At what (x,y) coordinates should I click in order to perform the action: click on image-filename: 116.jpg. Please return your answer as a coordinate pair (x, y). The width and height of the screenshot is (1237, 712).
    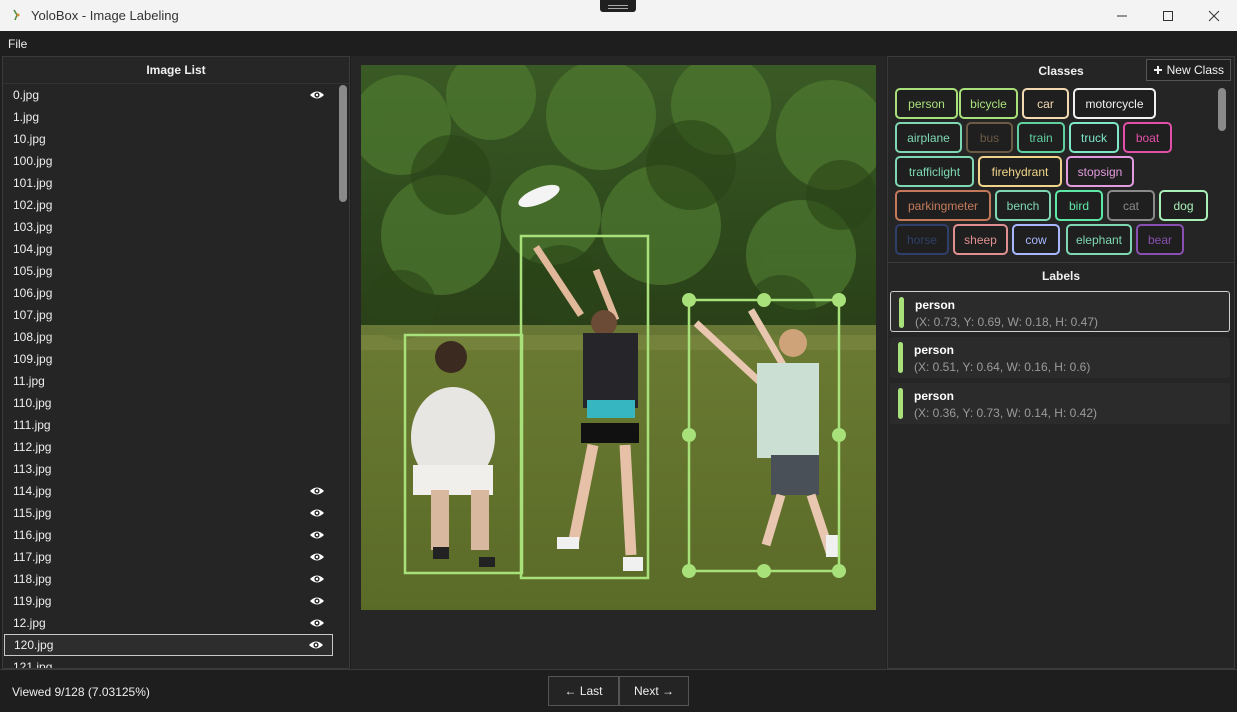
    Looking at the image, I should click on (32, 535).